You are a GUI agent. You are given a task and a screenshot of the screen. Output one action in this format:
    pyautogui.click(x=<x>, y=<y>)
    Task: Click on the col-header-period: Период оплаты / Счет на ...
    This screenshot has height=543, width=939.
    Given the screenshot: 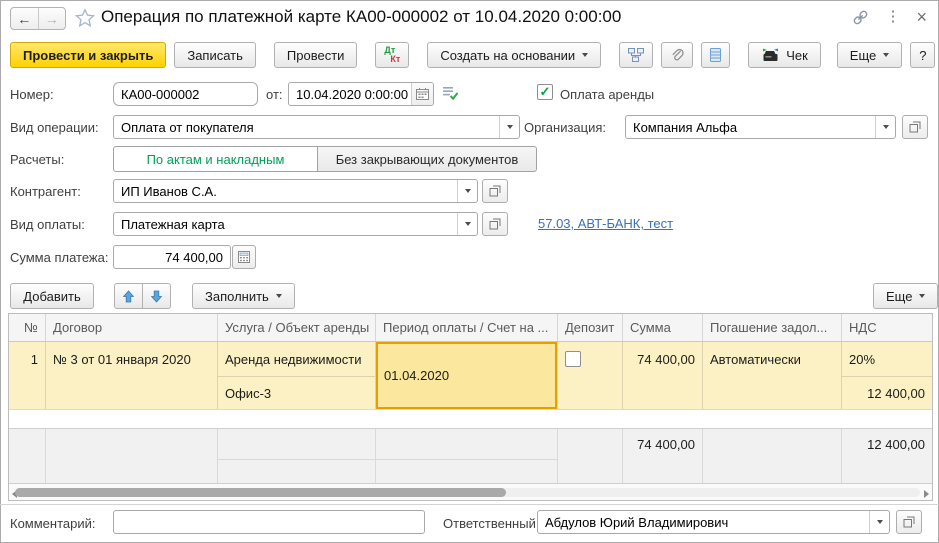 What is the action you would take?
    pyautogui.click(x=467, y=327)
    